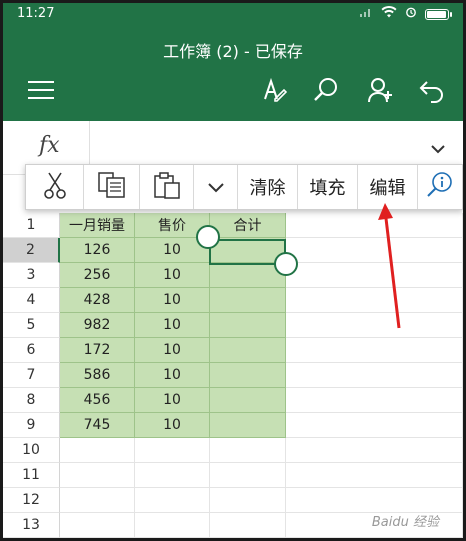 Image resolution: width=466 pixels, height=541 pixels. What do you see at coordinates (405, 522) in the screenshot?
I see `watermark: Baidu 经验` at bounding box center [405, 522].